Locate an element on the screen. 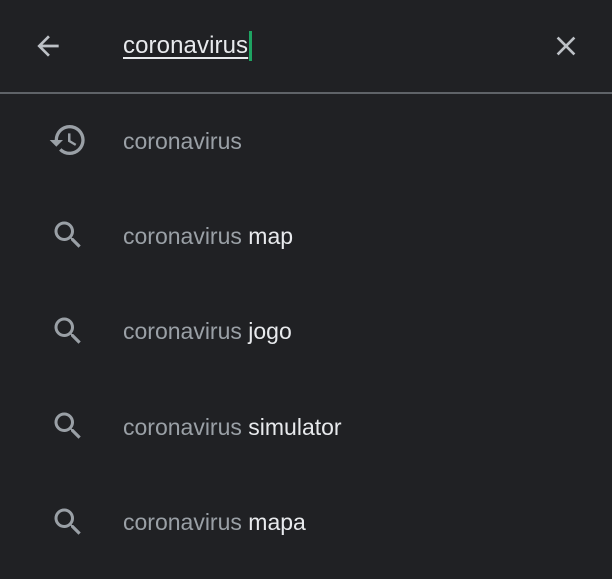  search-input: coronavirus is located at coordinates (188, 46).